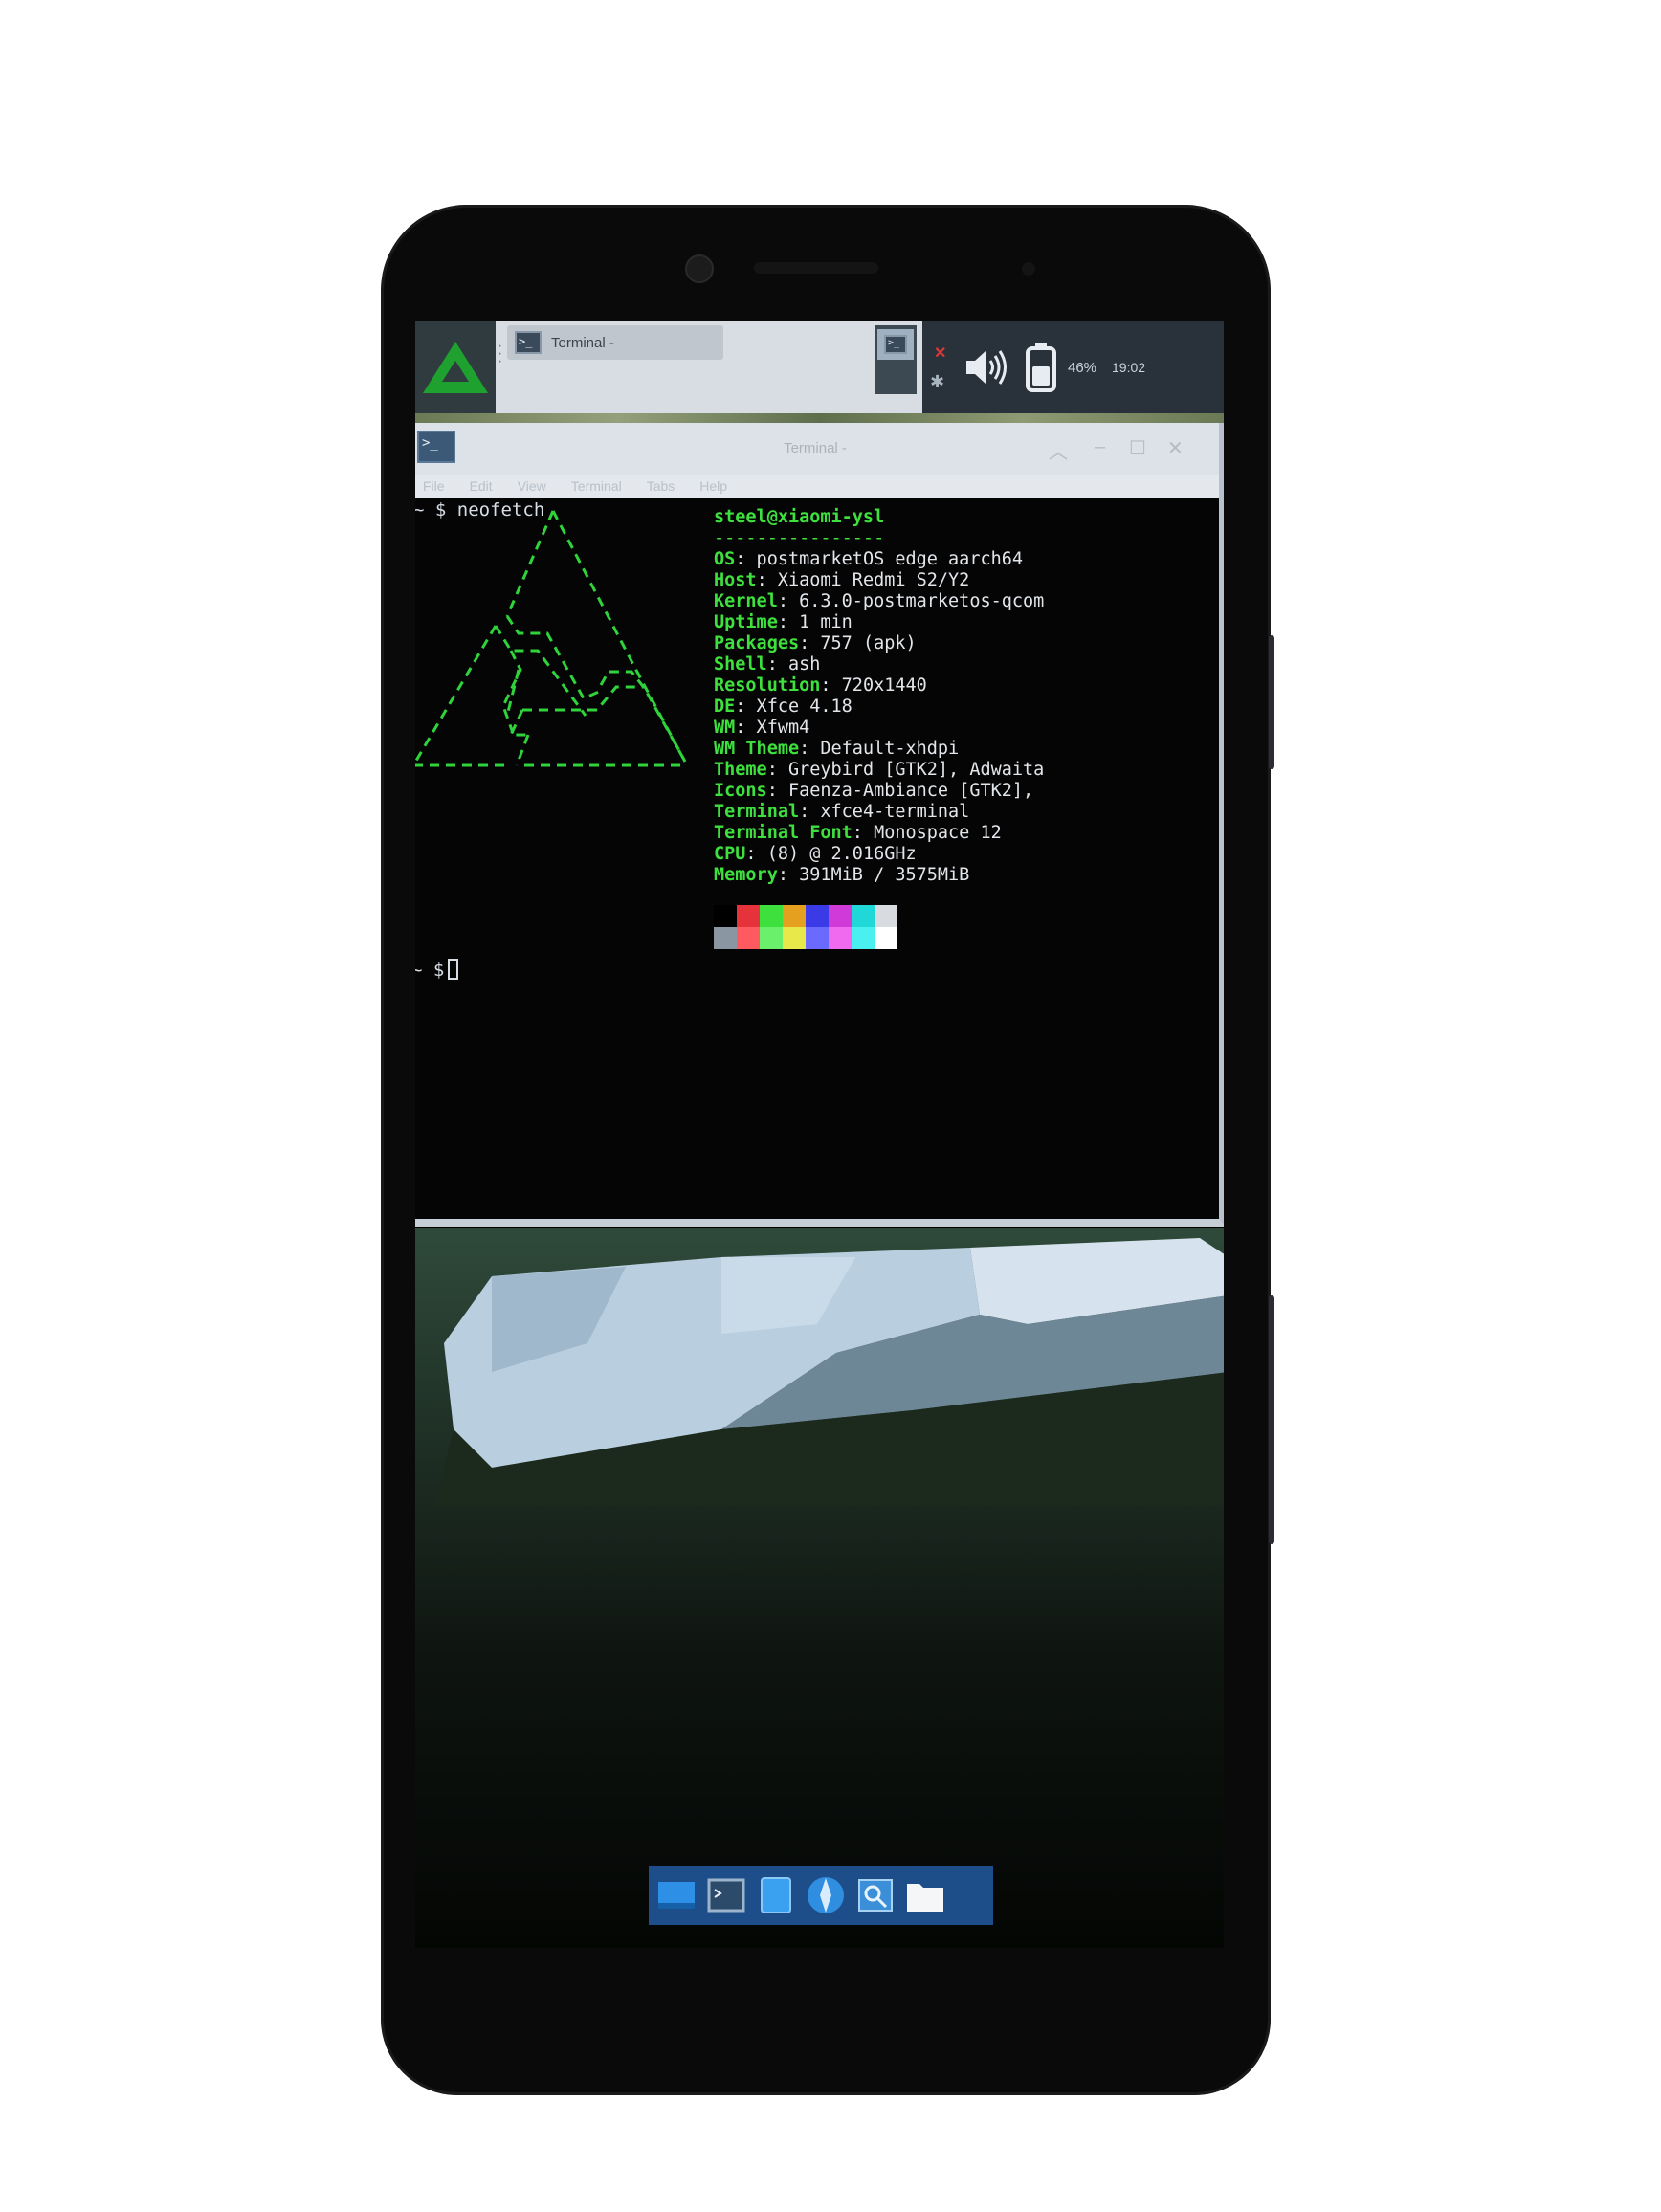 This screenshot has height=2212, width=1661. What do you see at coordinates (874, 791) in the screenshot?
I see `info-icons: Icons: Faenza-Ambiance [GTK2],` at bounding box center [874, 791].